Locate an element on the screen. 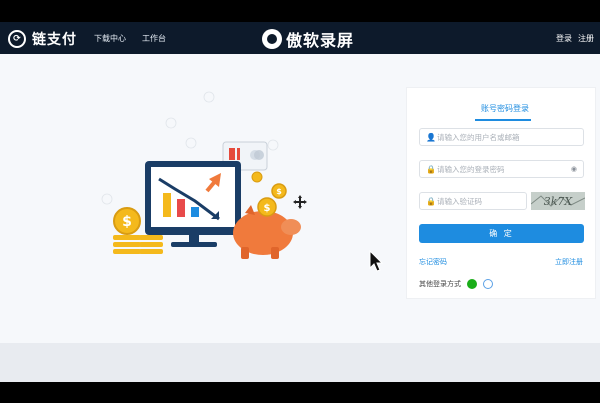 This screenshot has height=403, width=600. username-input is located at coordinates (497, 137).